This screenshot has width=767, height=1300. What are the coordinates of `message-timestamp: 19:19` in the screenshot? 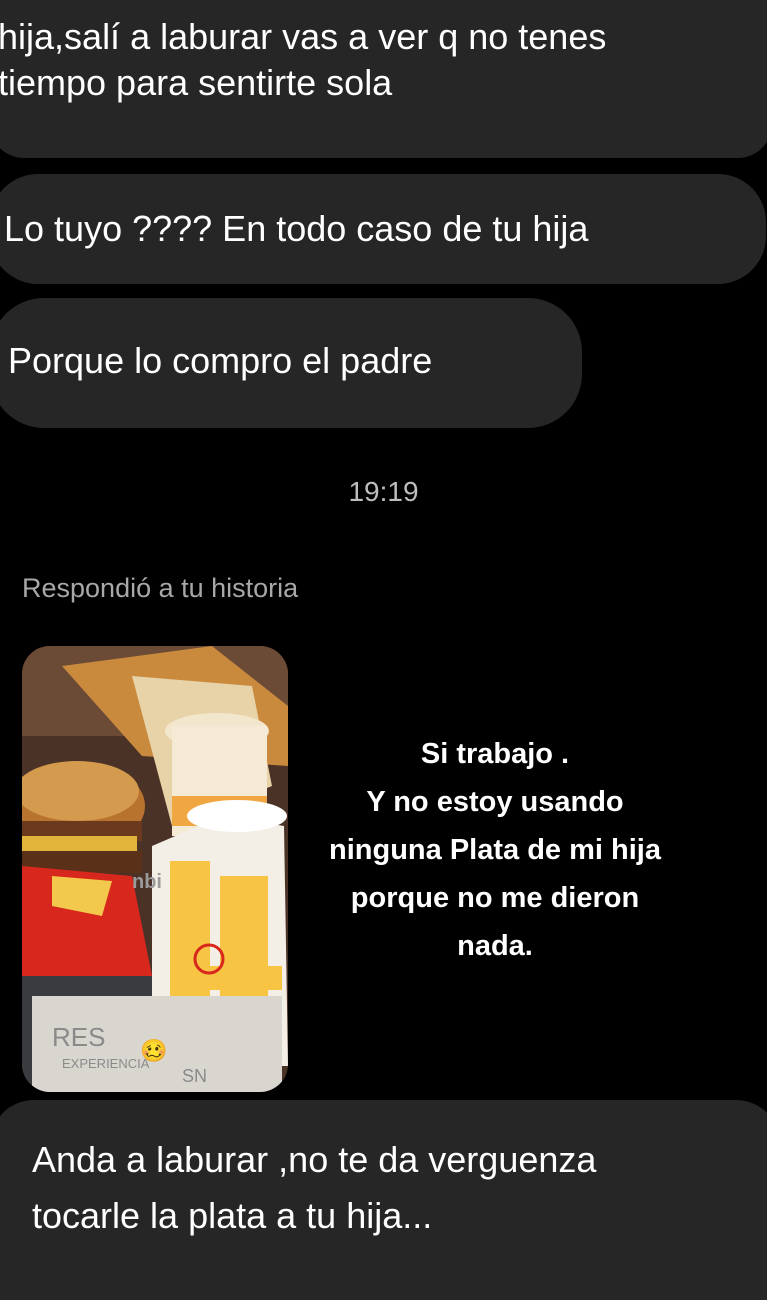 It's located at (383, 491).